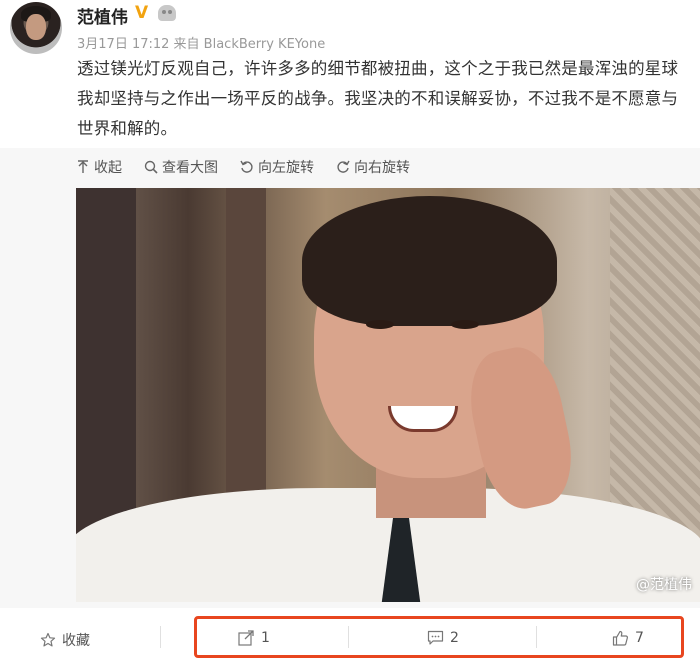 This screenshot has width=700, height=662. What do you see at coordinates (435, 638) in the screenshot?
I see `comment-icon` at bounding box center [435, 638].